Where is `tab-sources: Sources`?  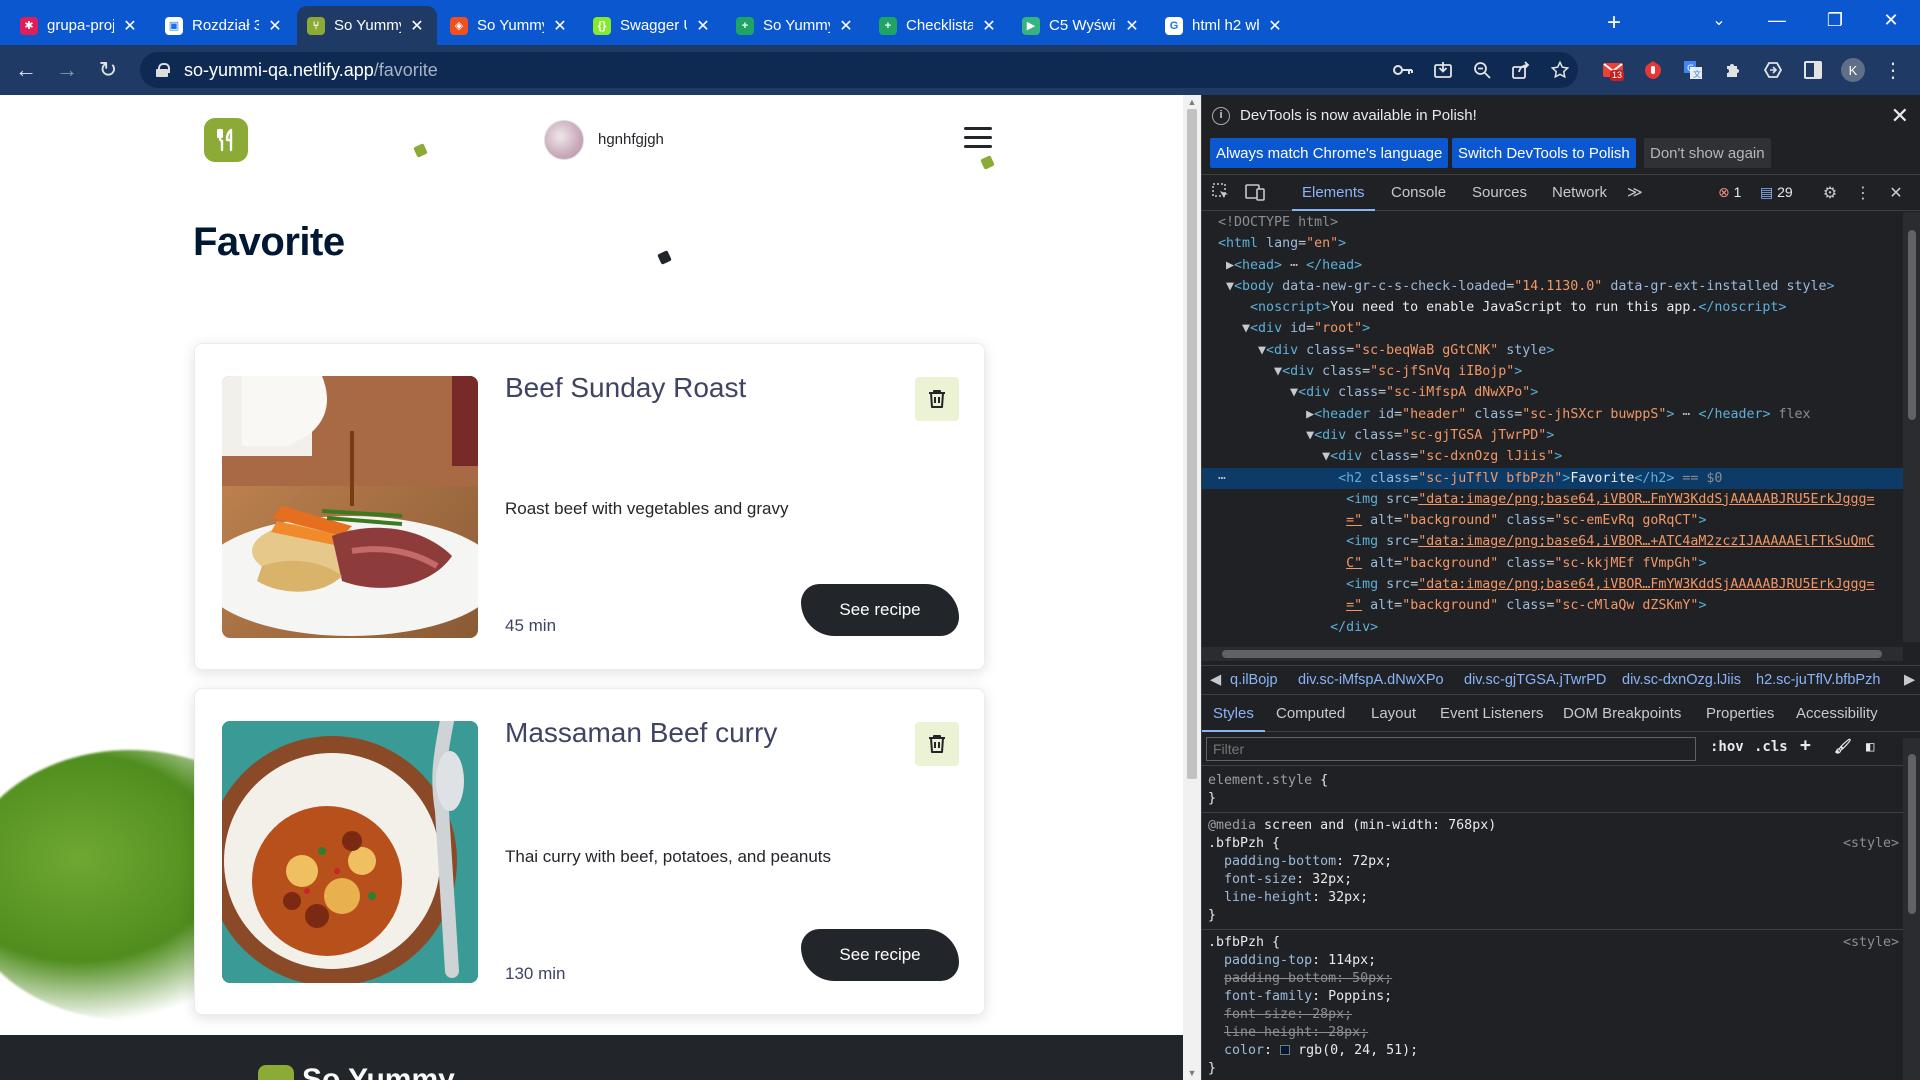 tab-sources: Sources is located at coordinates (1499, 193).